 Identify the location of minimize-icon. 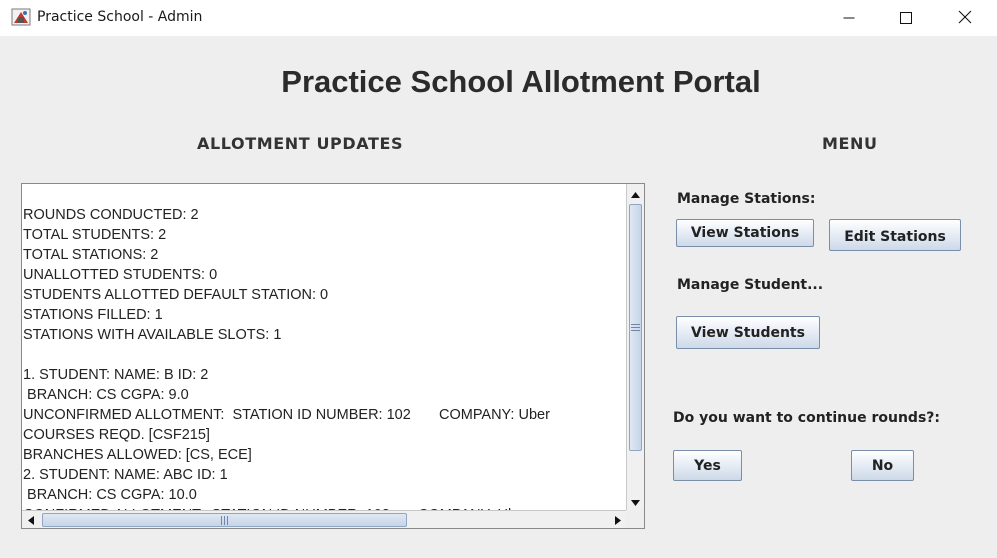
(849, 18).